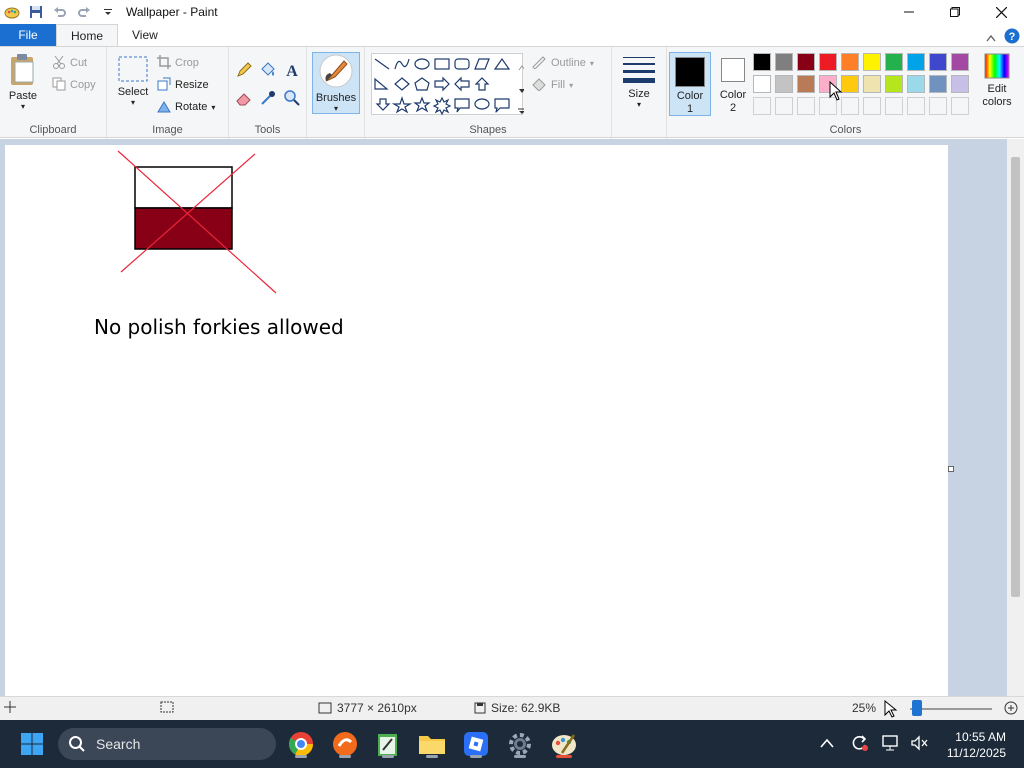 The height and width of the screenshot is (768, 1024). Describe the element at coordinates (955, 12) in the screenshot. I see `maximize-button` at that location.